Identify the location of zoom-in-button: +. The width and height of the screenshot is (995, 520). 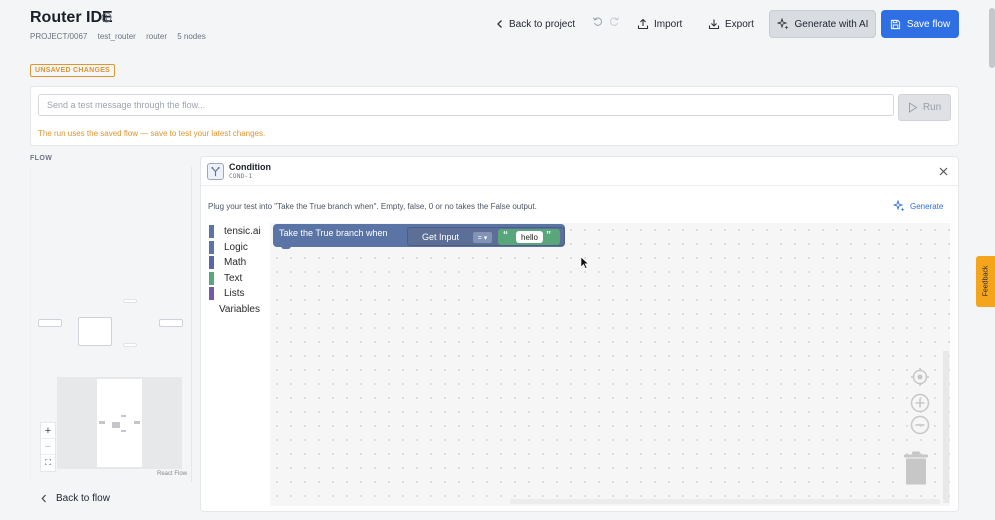
(48, 431).